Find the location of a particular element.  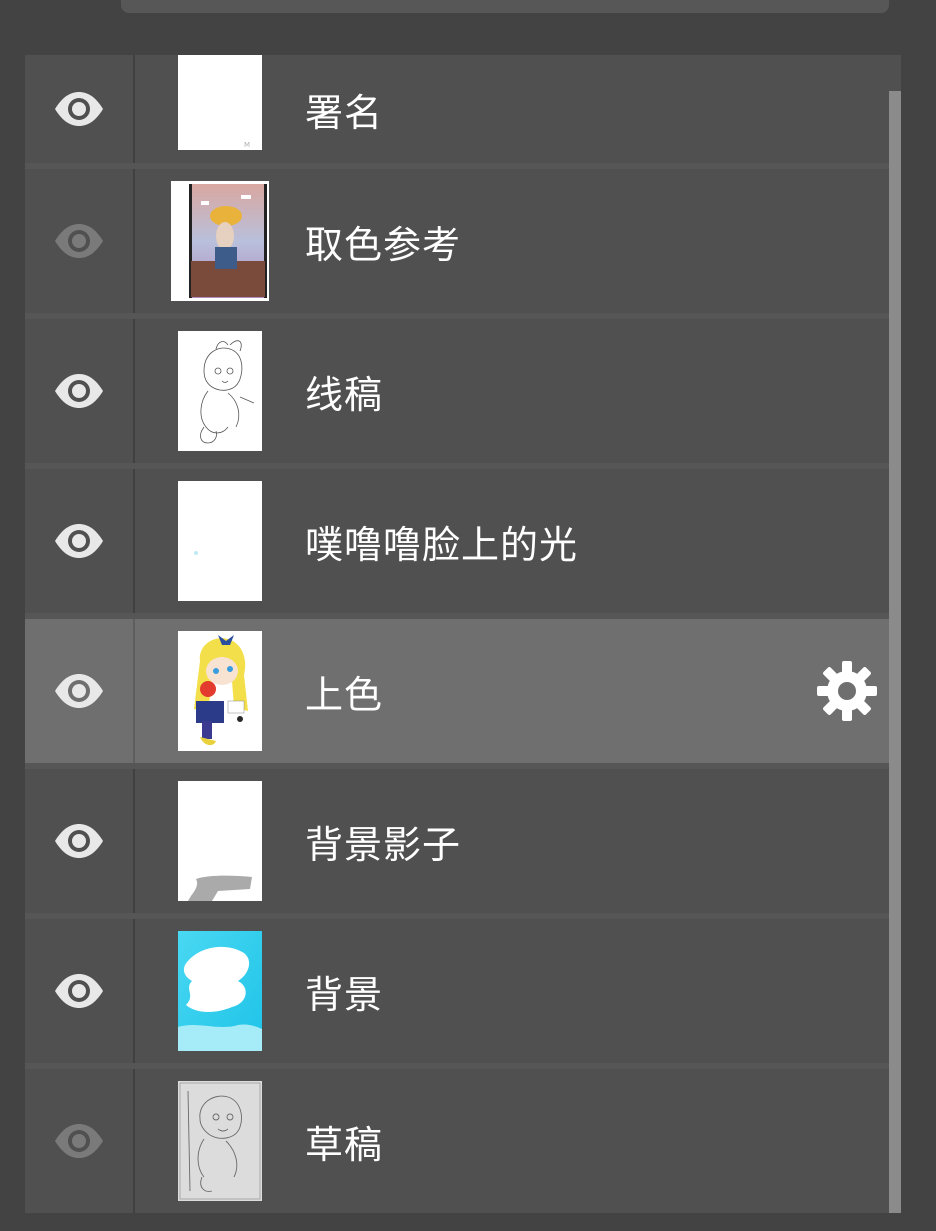

layer-name: 背景影子 is located at coordinates (383, 844).